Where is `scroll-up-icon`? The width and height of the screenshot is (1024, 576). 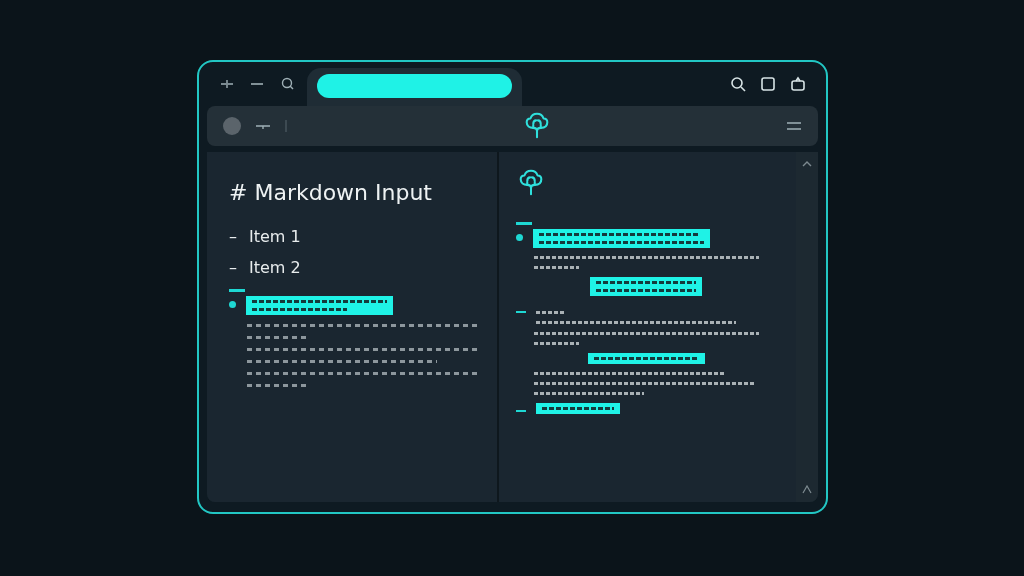 scroll-up-icon is located at coordinates (807, 164).